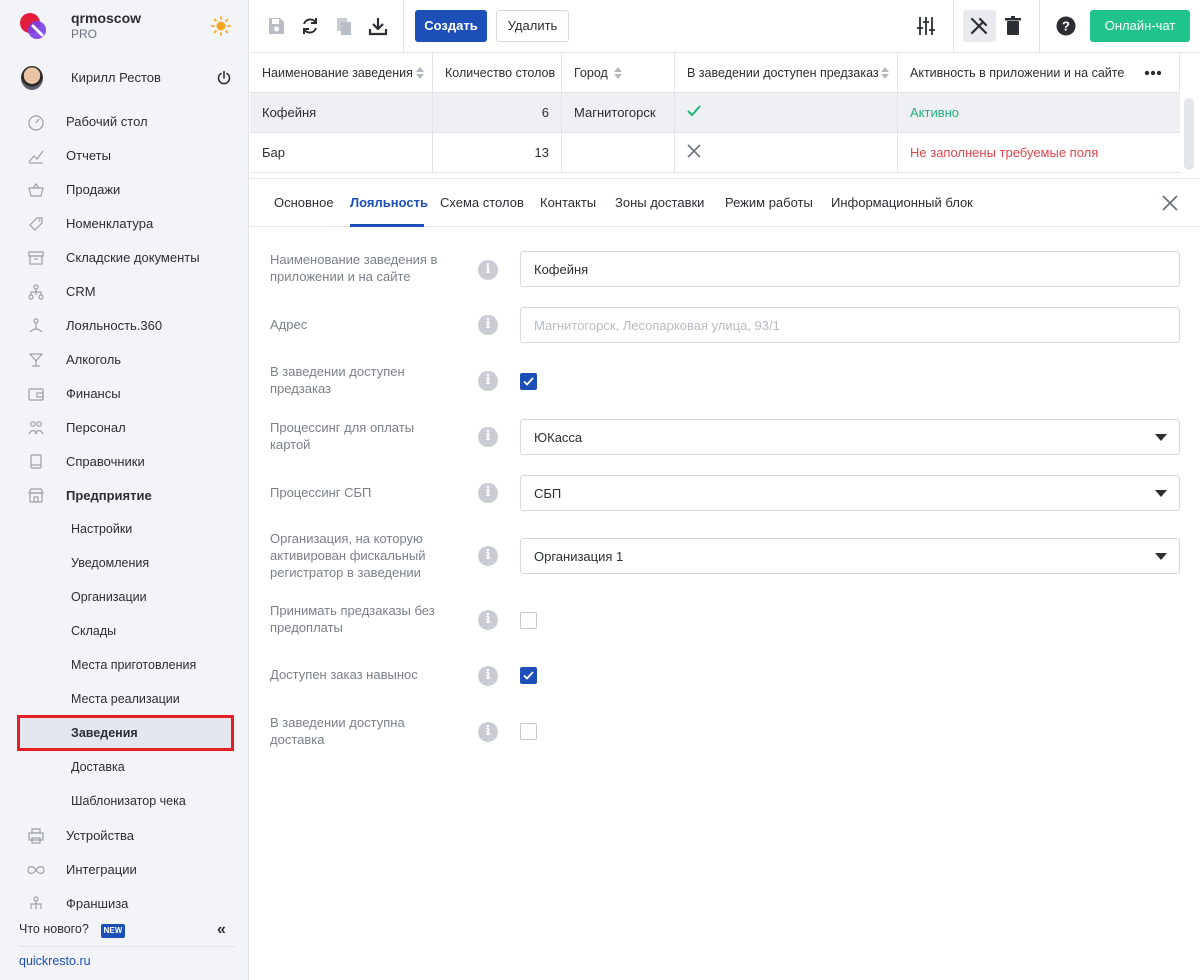 Image resolution: width=1200 pixels, height=980 pixels. What do you see at coordinates (344, 26) in the screenshot?
I see `copy-icon` at bounding box center [344, 26].